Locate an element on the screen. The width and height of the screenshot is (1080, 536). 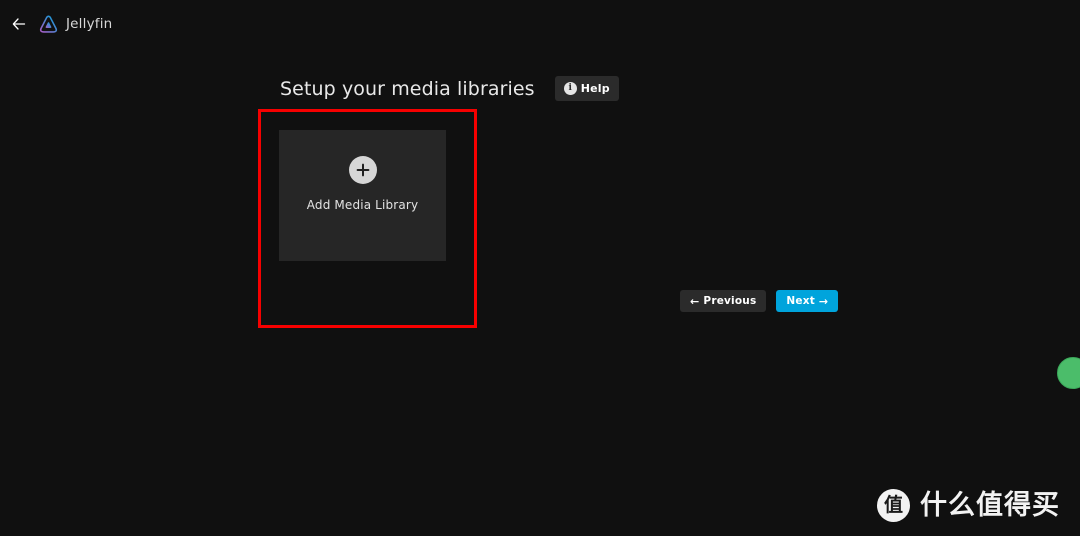
info-circle-icon: i is located at coordinates (570, 88).